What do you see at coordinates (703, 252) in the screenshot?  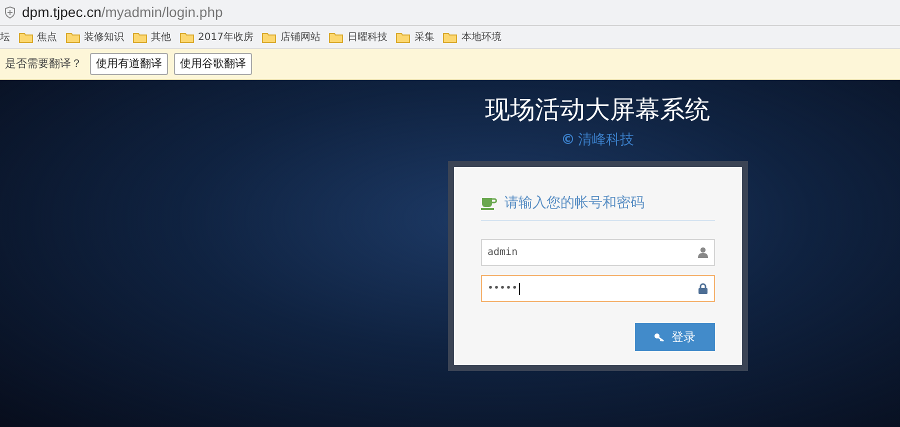 I see `user-icon` at bounding box center [703, 252].